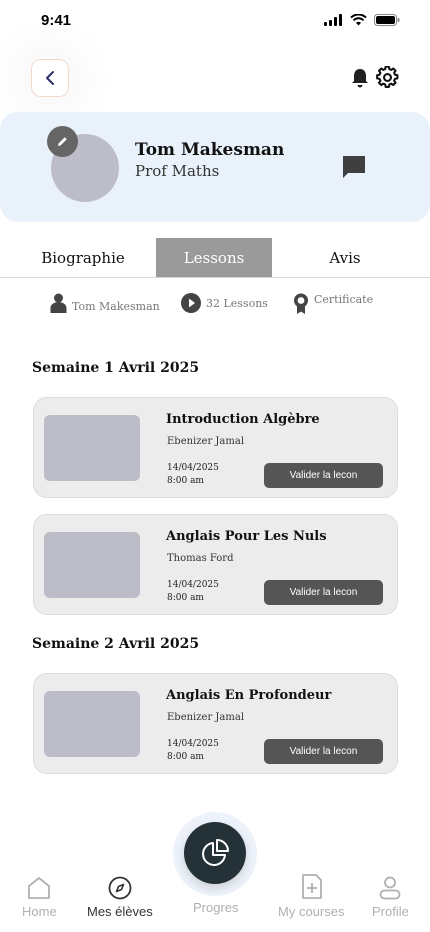 This screenshot has height=932, width=430. Describe the element at coordinates (243, 419) in the screenshot. I see `lesson-title: Introduction Algèbre` at that location.